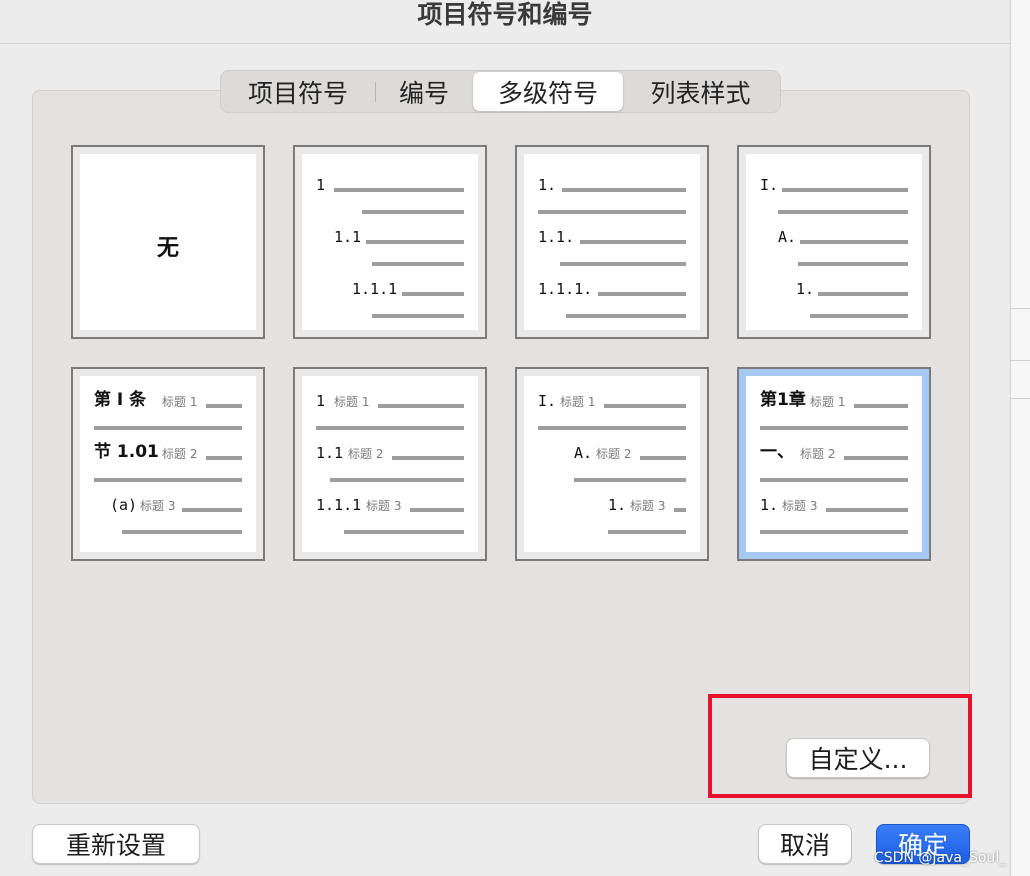 This screenshot has width=1030, height=876. I want to click on level2-label: 节 1.01, so click(126, 452).